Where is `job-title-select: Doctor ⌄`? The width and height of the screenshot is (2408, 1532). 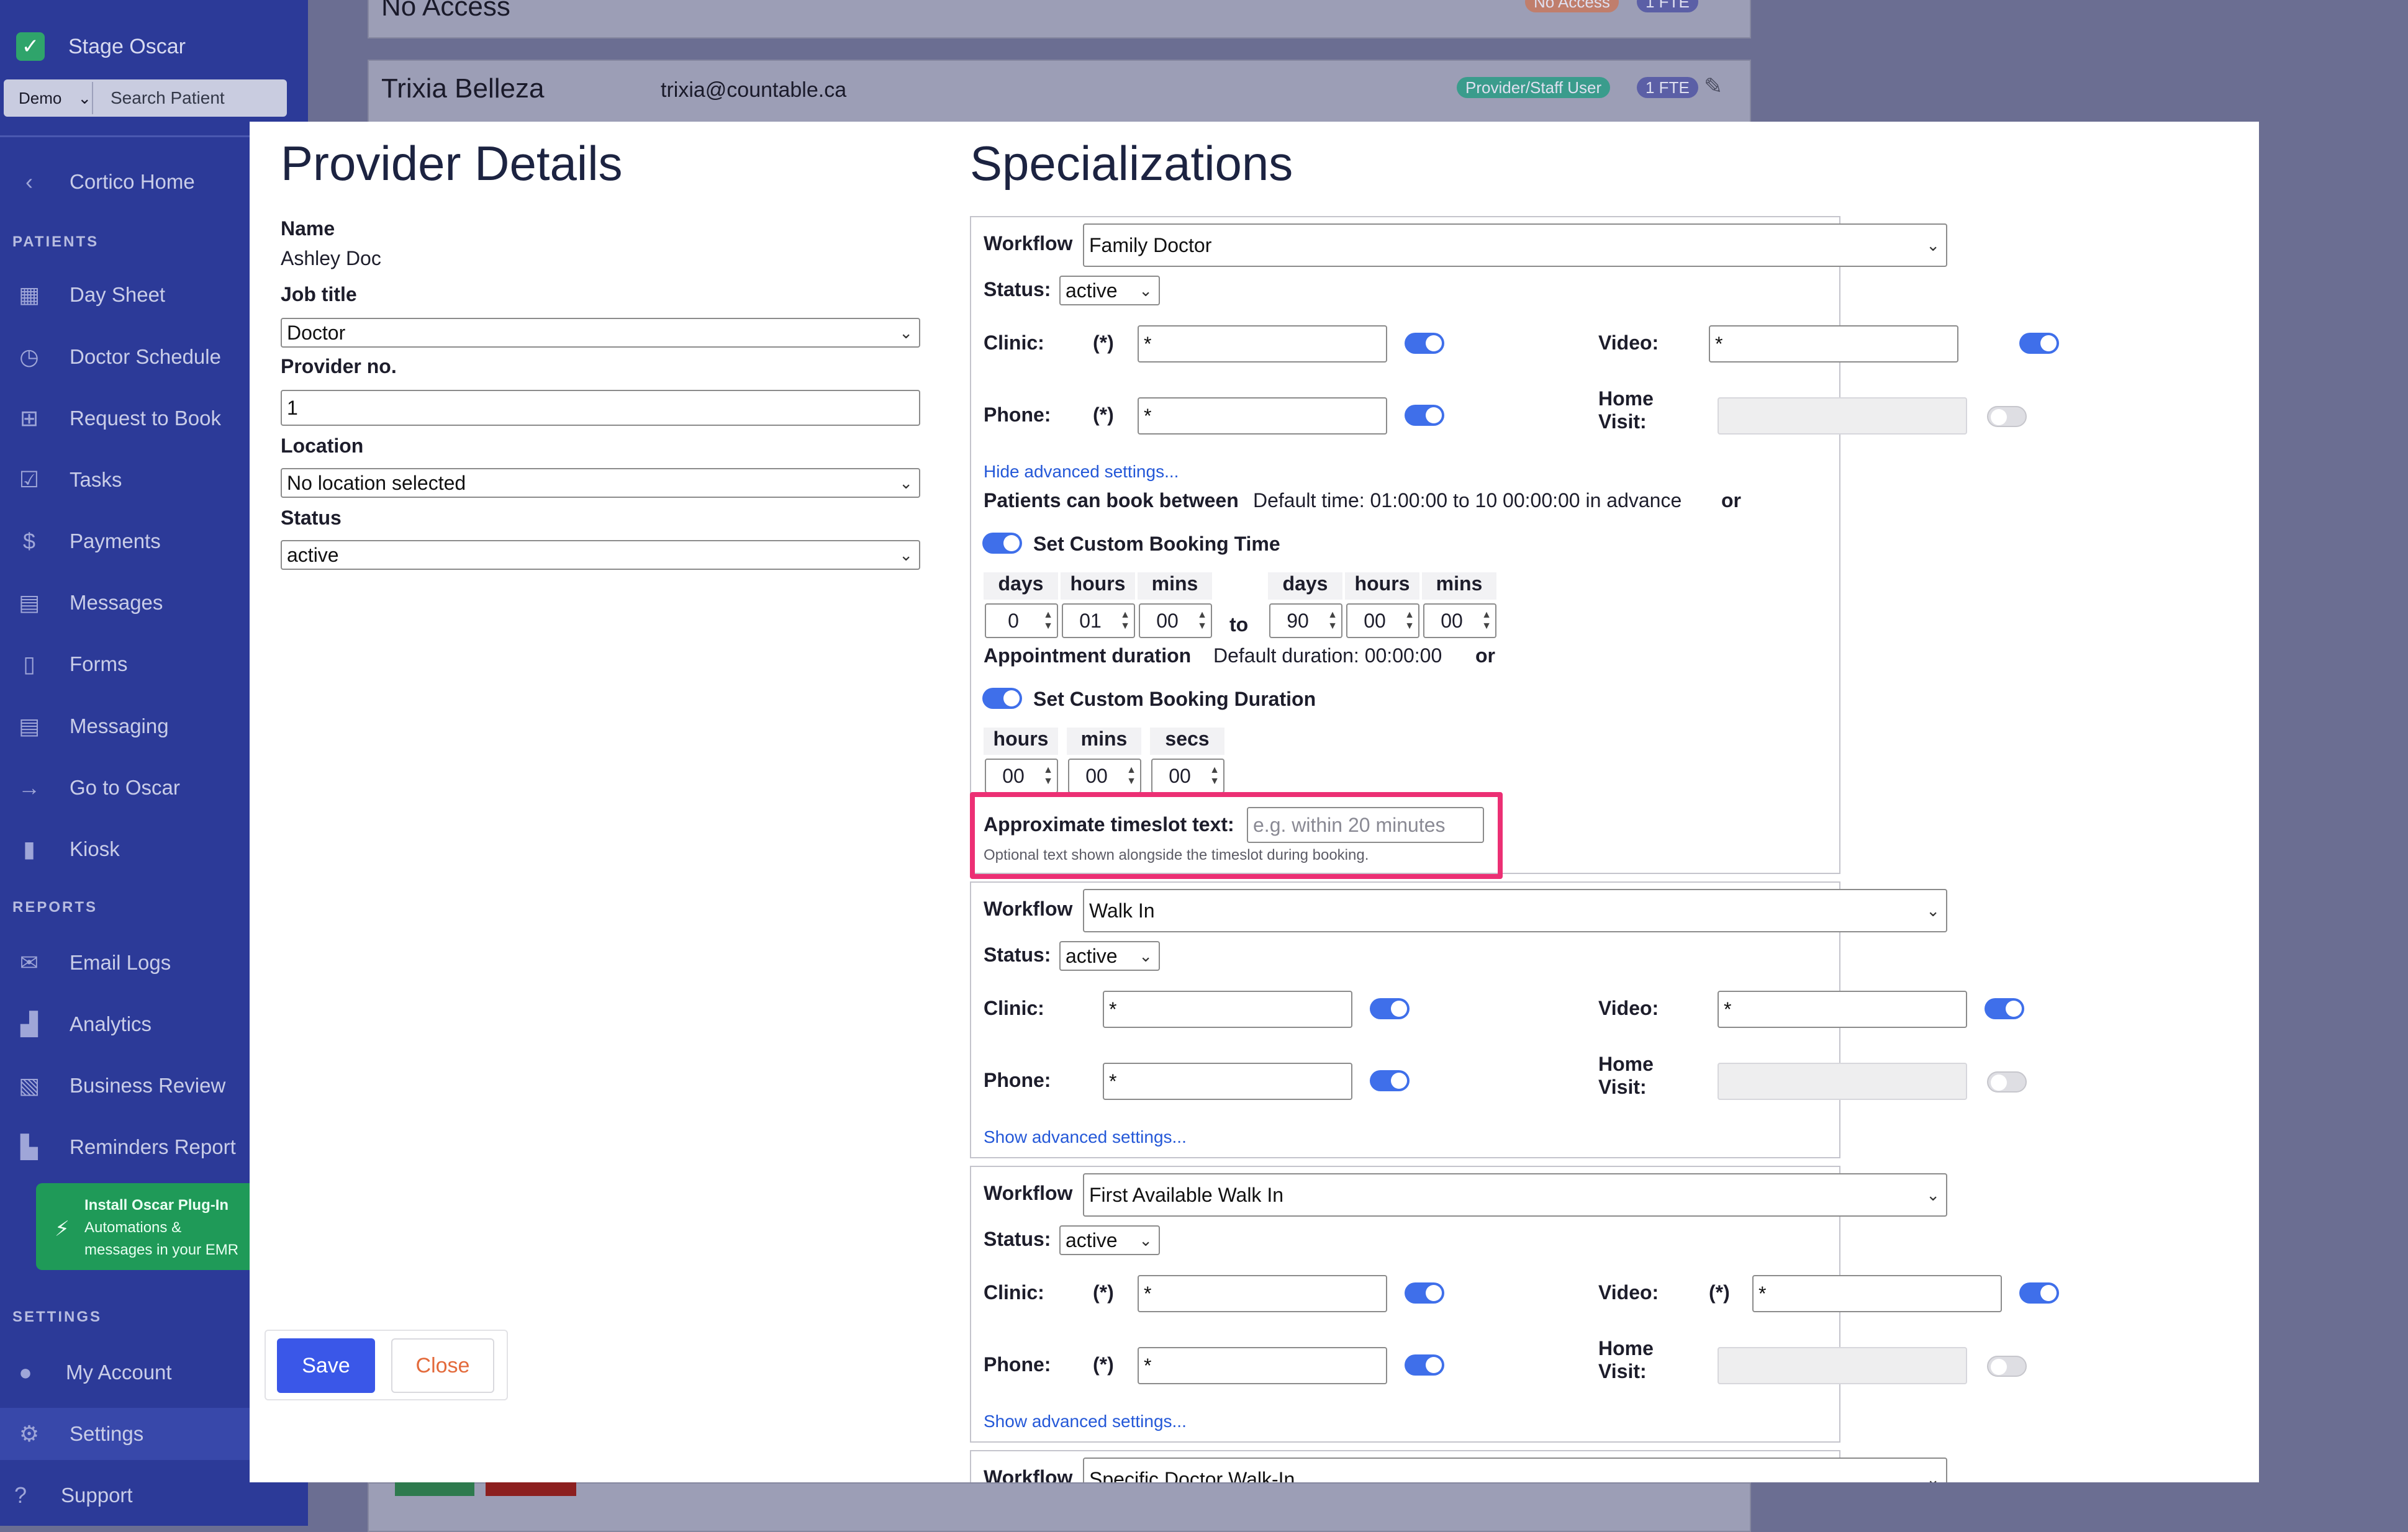 job-title-select: Doctor ⌄ is located at coordinates (600, 333).